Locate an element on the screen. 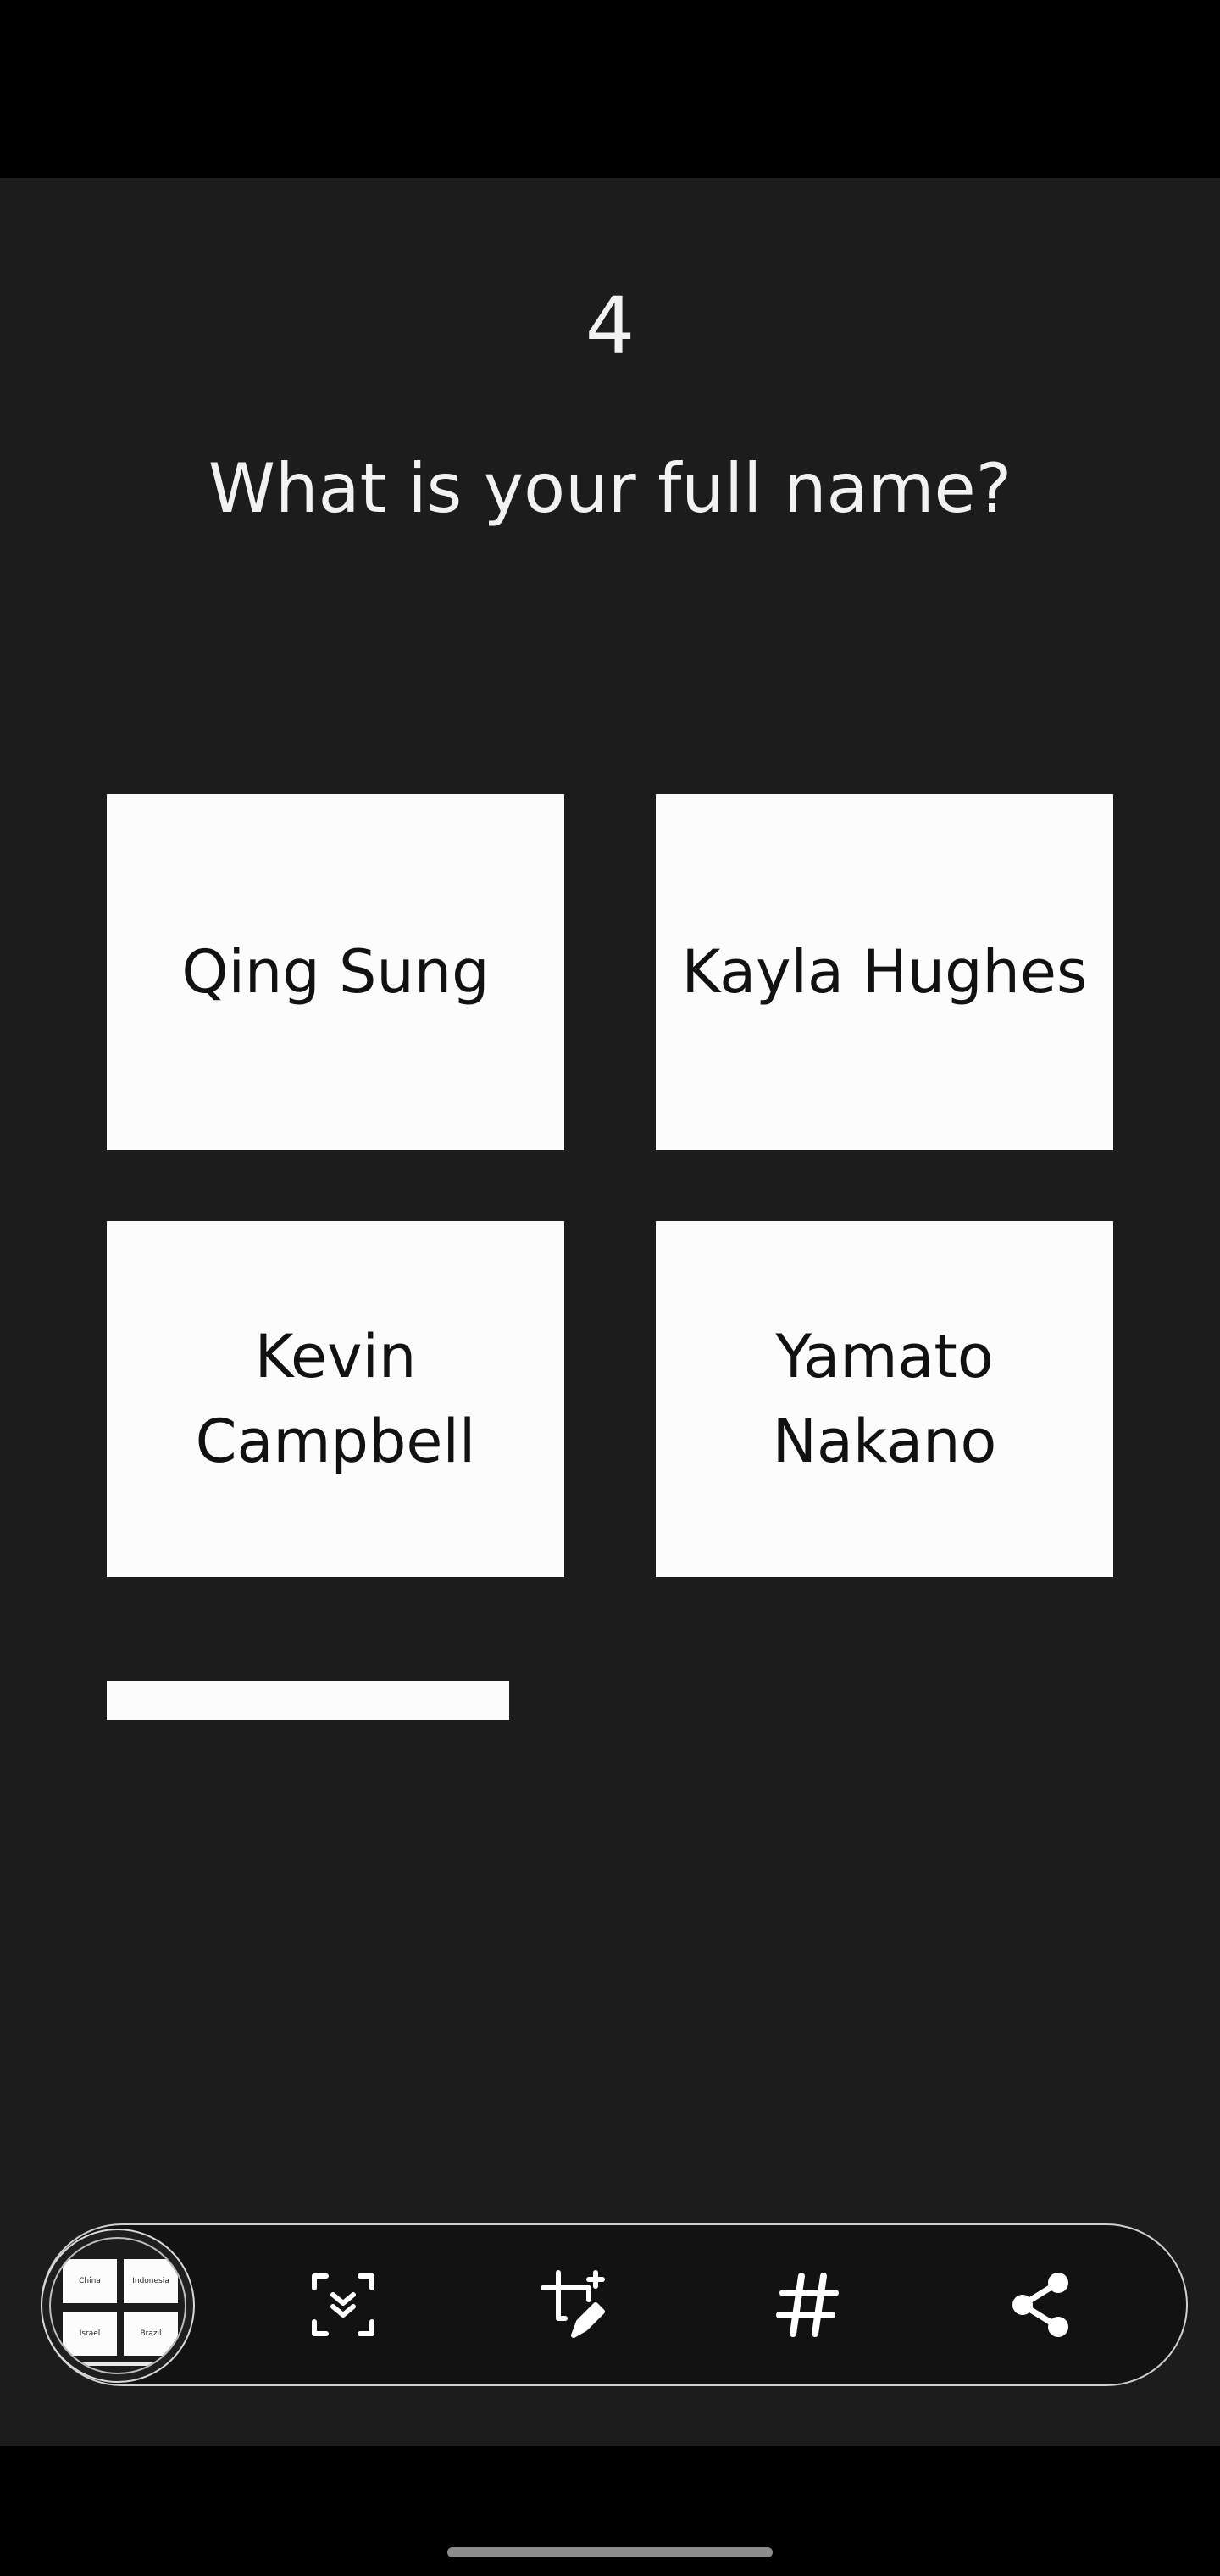 The height and width of the screenshot is (2576, 1220). thumbnail-underline is located at coordinates (120, 2364).